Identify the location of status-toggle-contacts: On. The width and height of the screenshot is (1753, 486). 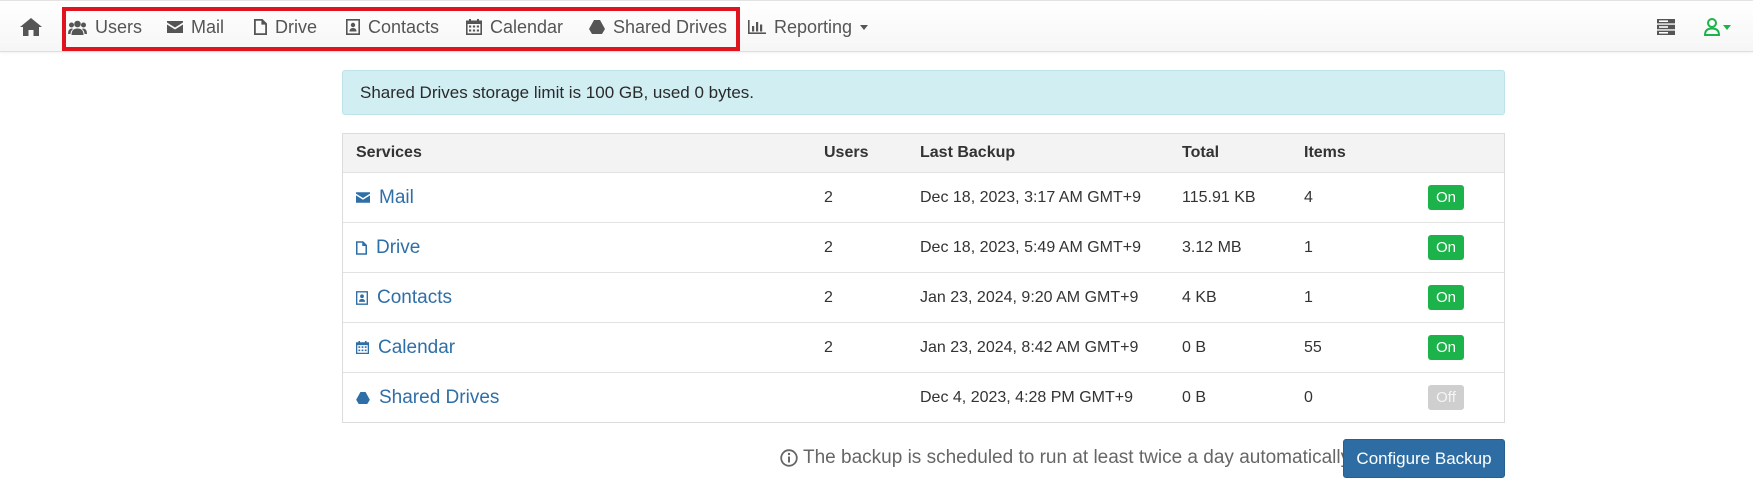
(1446, 297).